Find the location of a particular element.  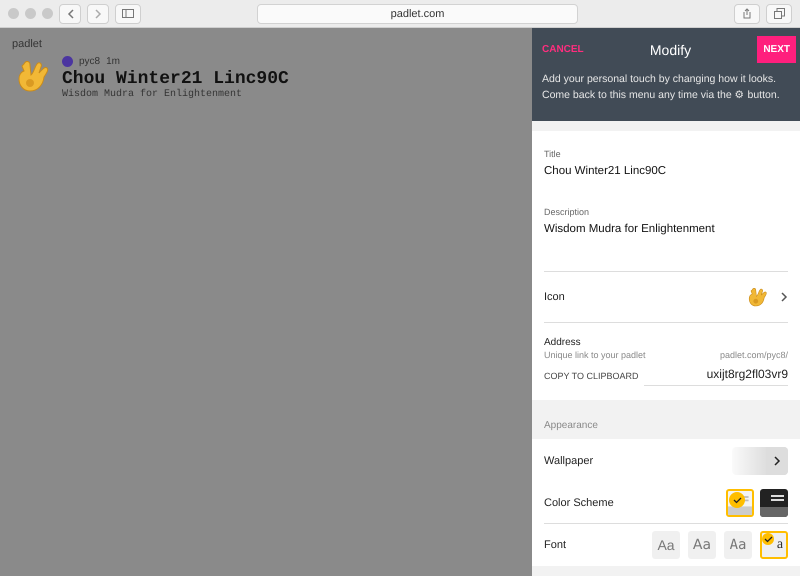

avatar is located at coordinates (67, 61).